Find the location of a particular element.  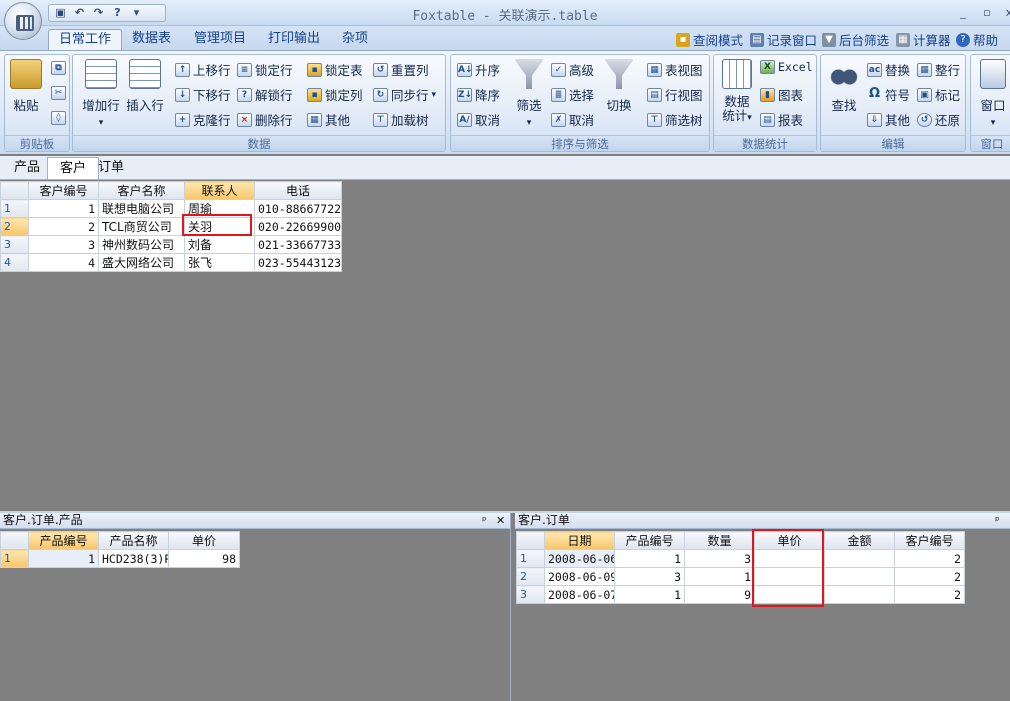

insert-row-button: 插入行 is located at coordinates (145, 86).